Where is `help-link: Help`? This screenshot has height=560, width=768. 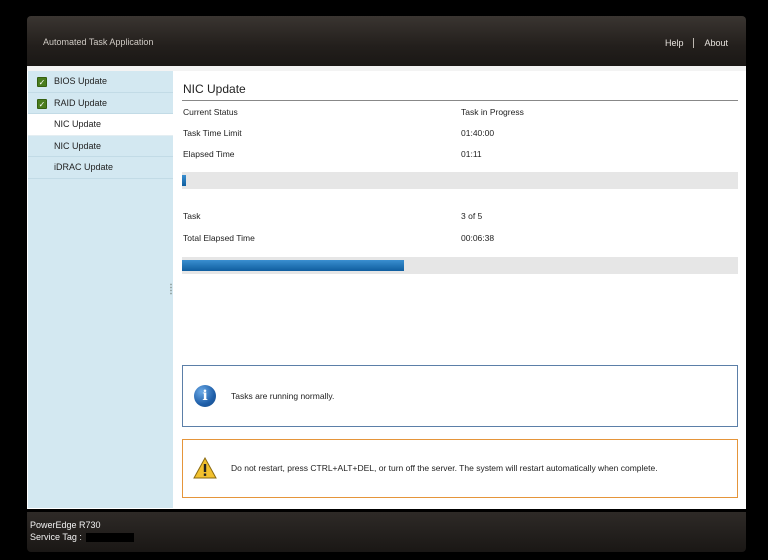 help-link: Help is located at coordinates (674, 43).